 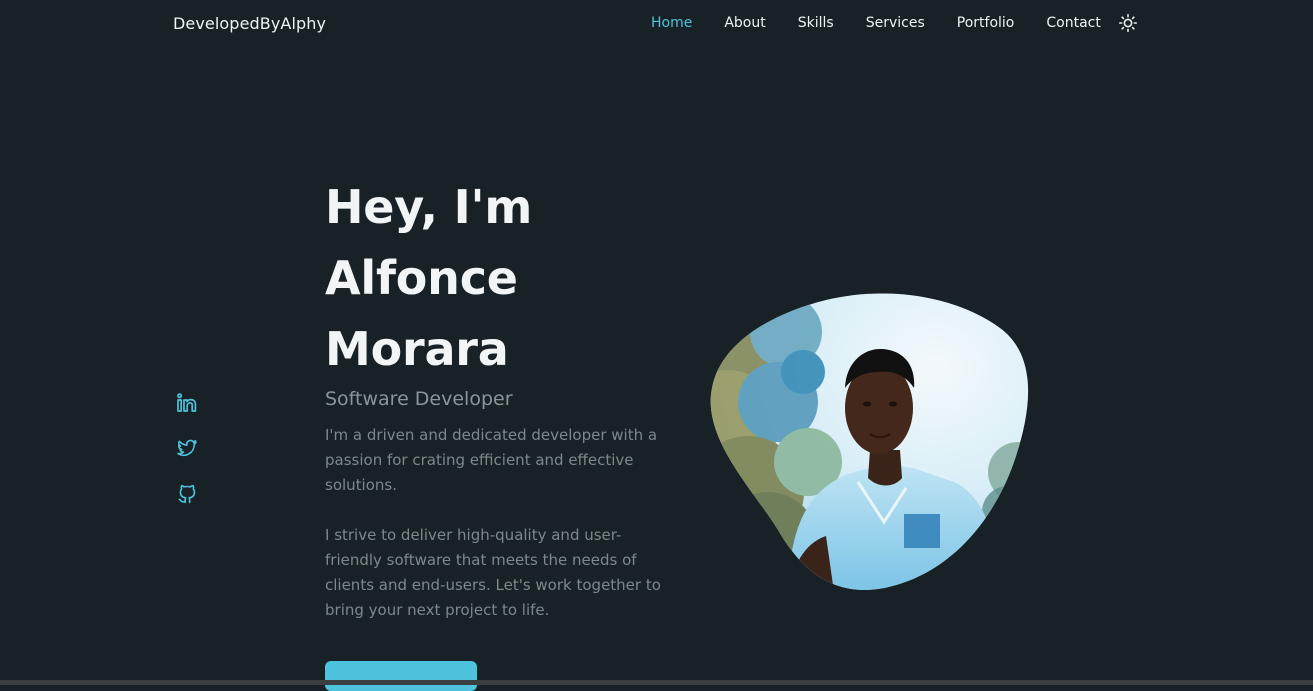 What do you see at coordinates (656, 682) in the screenshot?
I see `bottom-scrollbar` at bounding box center [656, 682].